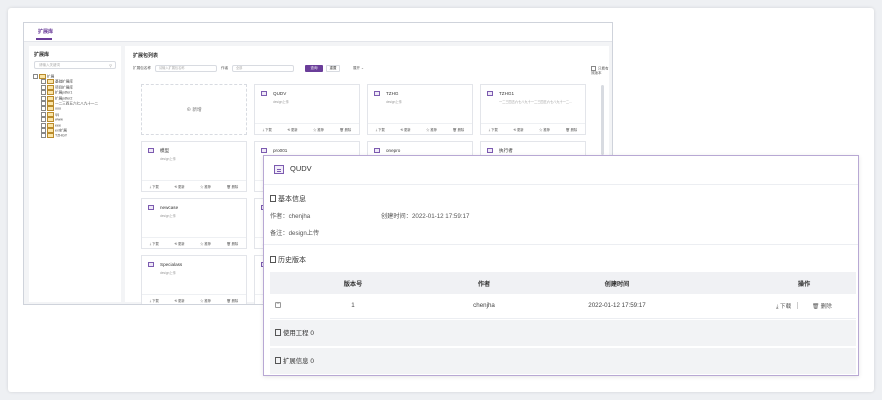 The height and width of the screenshot is (400, 882). I want to click on card-action-label: 更新, so click(407, 129).